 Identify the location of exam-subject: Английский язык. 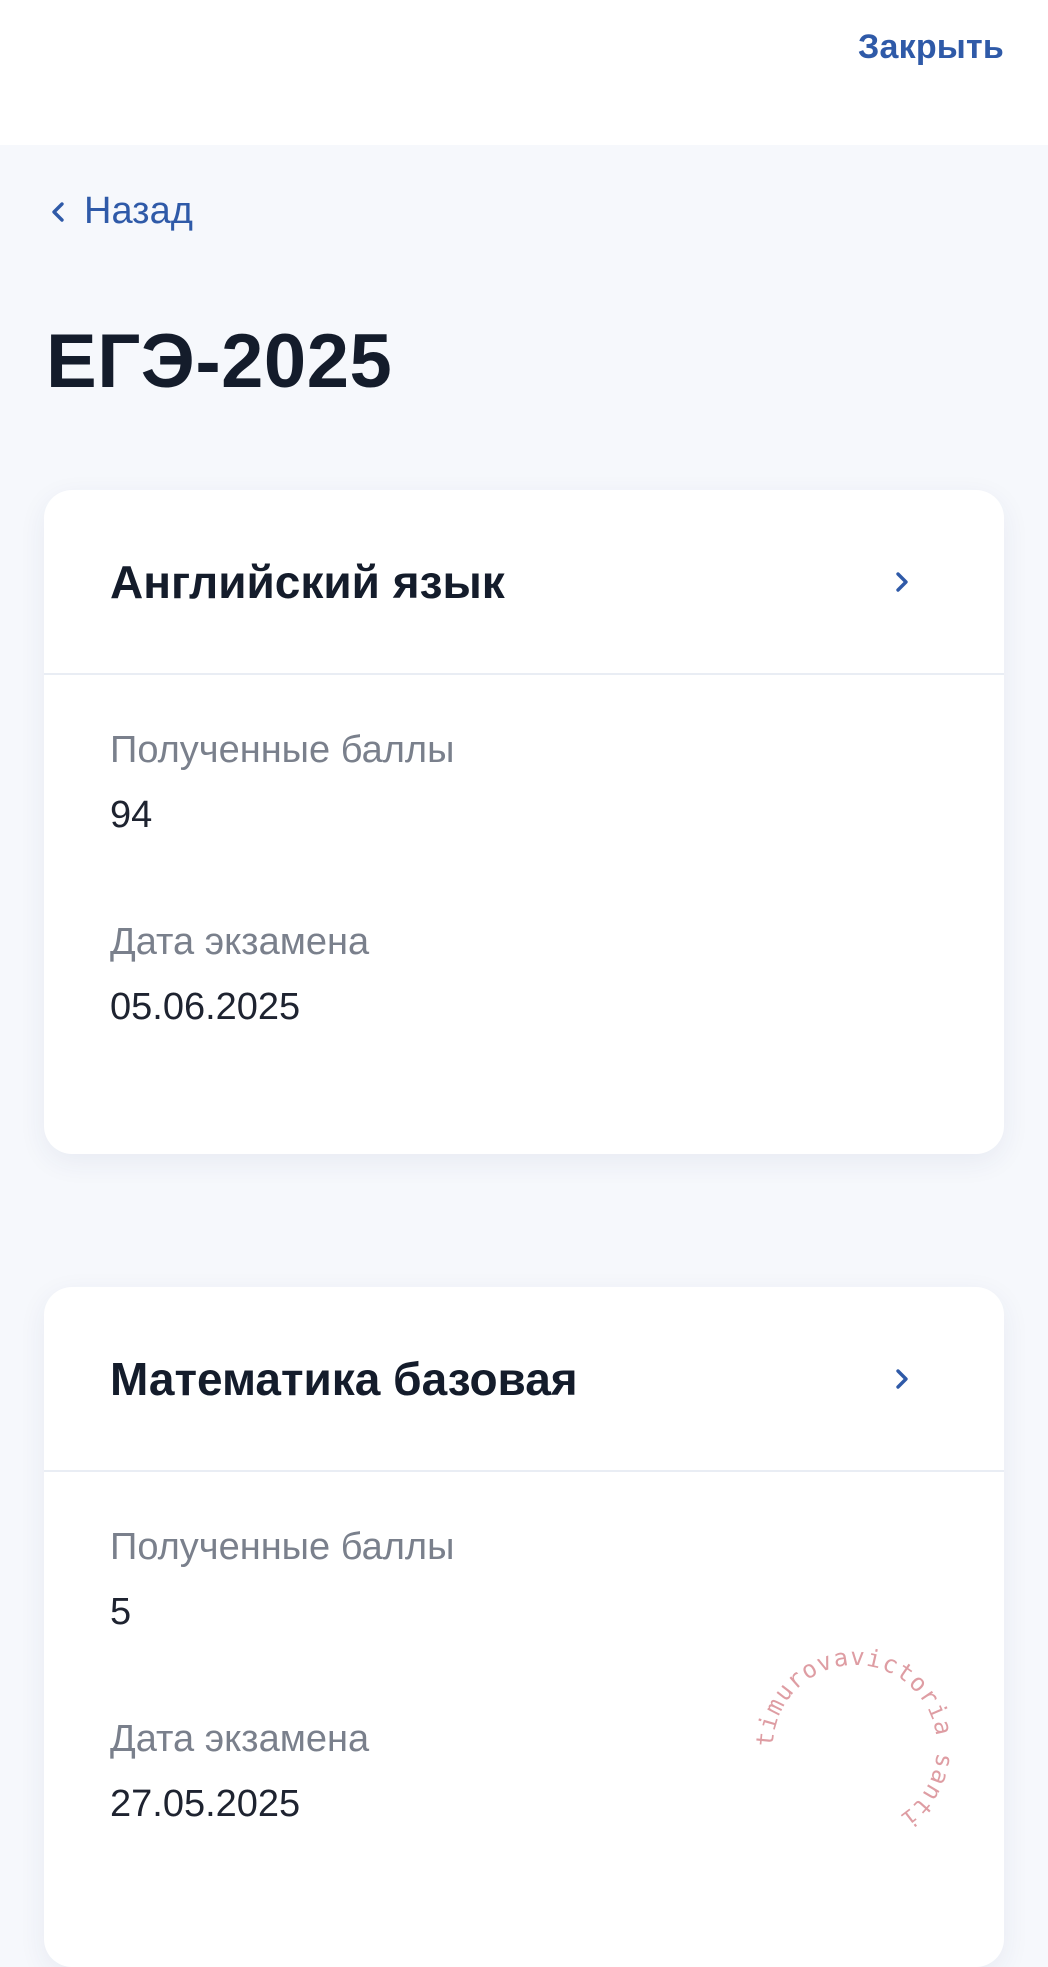
(307, 581).